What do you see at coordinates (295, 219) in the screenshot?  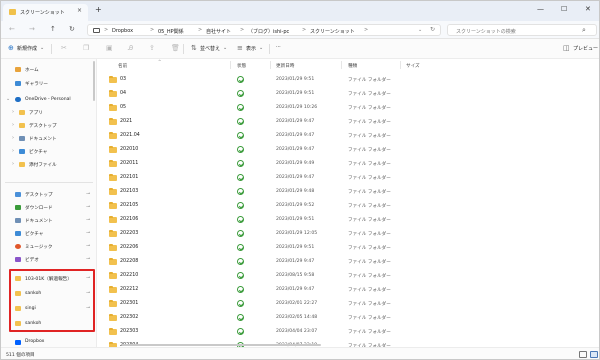 I see `modified-date: 2023/01/29 9:51` at bounding box center [295, 219].